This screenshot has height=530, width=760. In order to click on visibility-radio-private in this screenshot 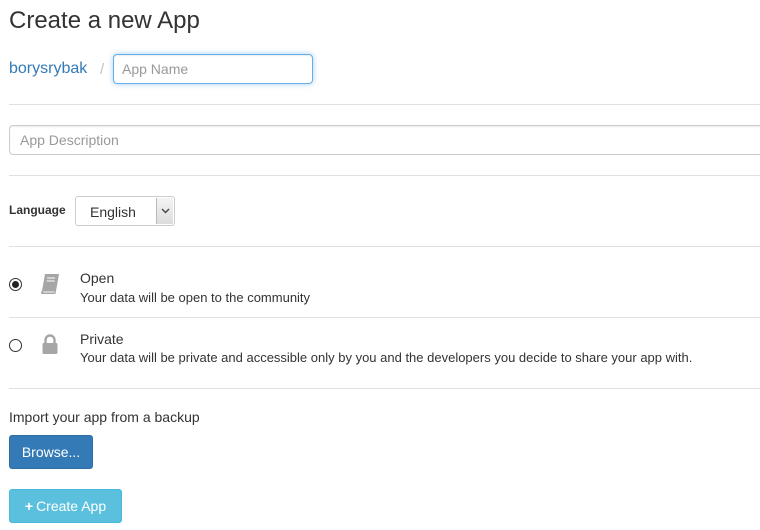, I will do `click(15, 345)`.